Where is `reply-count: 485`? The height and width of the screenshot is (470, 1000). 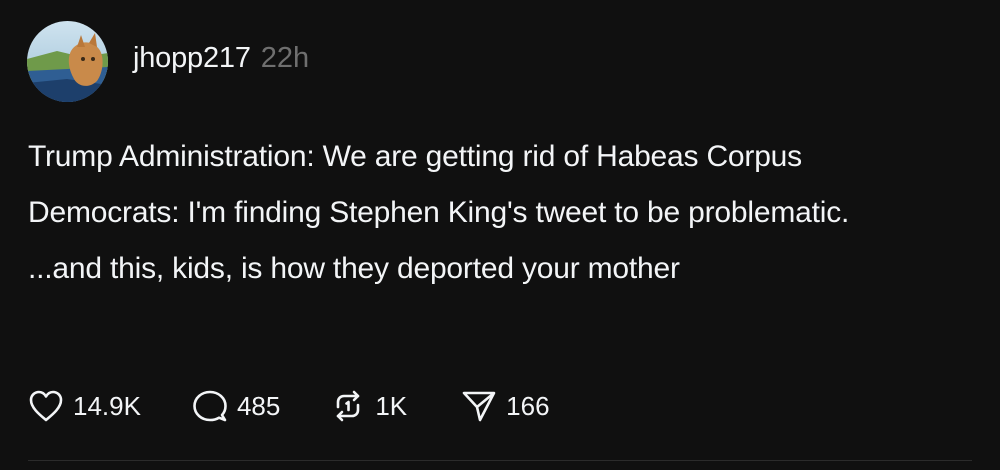 reply-count: 485 is located at coordinates (258, 405).